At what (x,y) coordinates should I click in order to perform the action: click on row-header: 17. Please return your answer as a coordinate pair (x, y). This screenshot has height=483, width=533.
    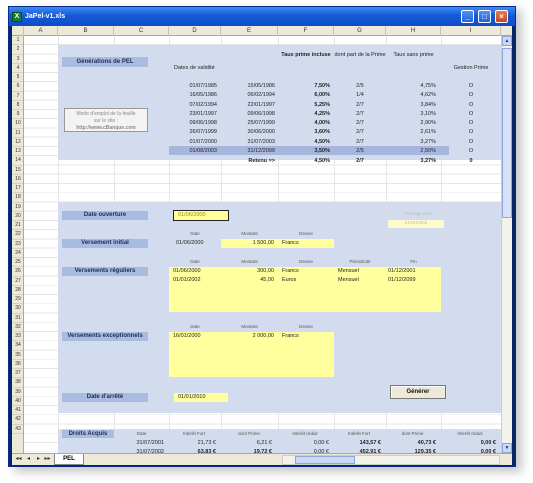
    Looking at the image, I should click on (17, 189).